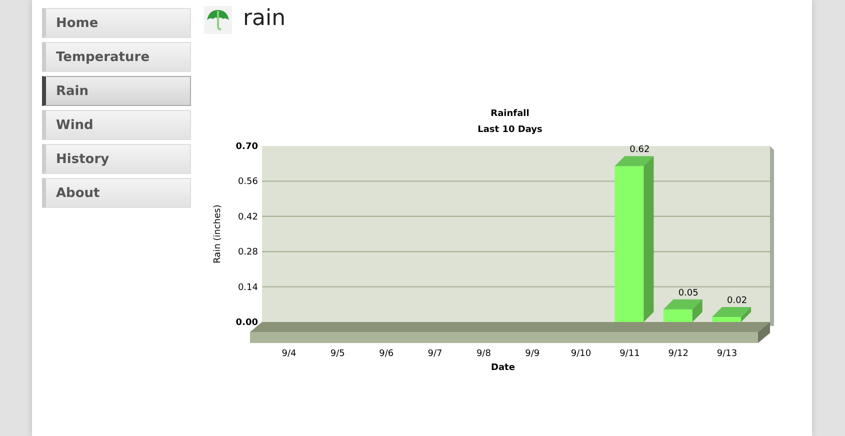  Describe the element at coordinates (688, 293) in the screenshot. I see `data-label: 0.05` at that location.